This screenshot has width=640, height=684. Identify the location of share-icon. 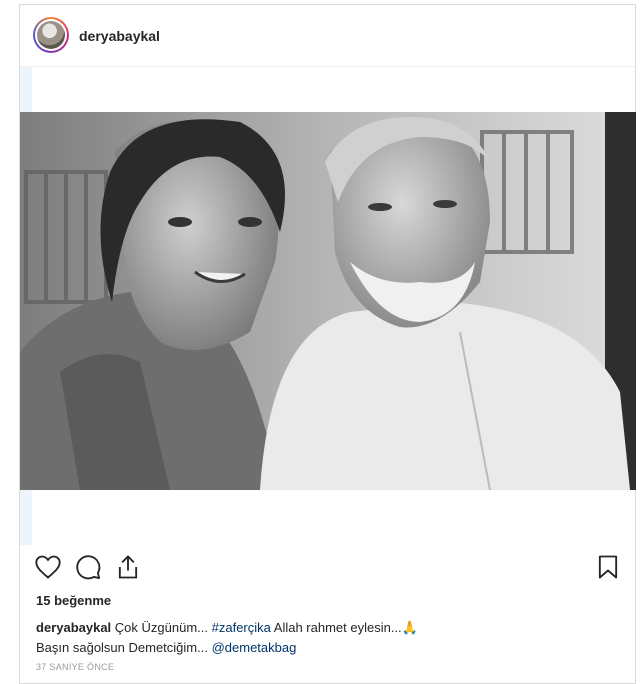
(128, 567).